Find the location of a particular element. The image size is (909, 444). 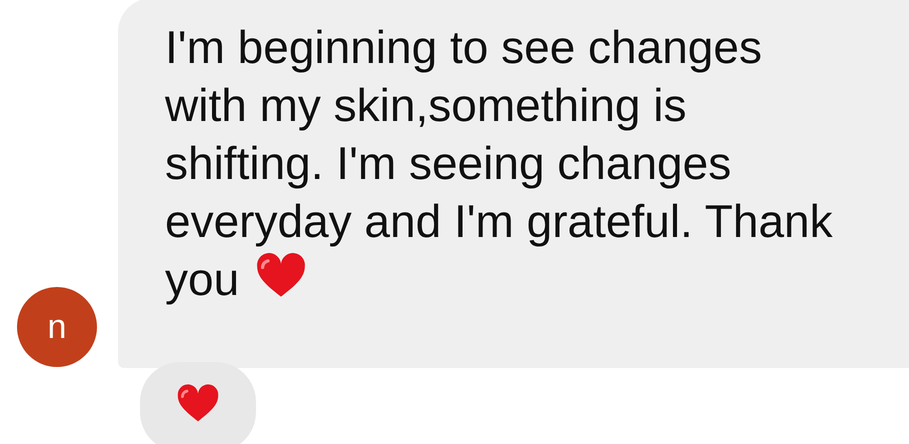

message-text: shifting. I'm seeing changes is located at coordinates (448, 163).